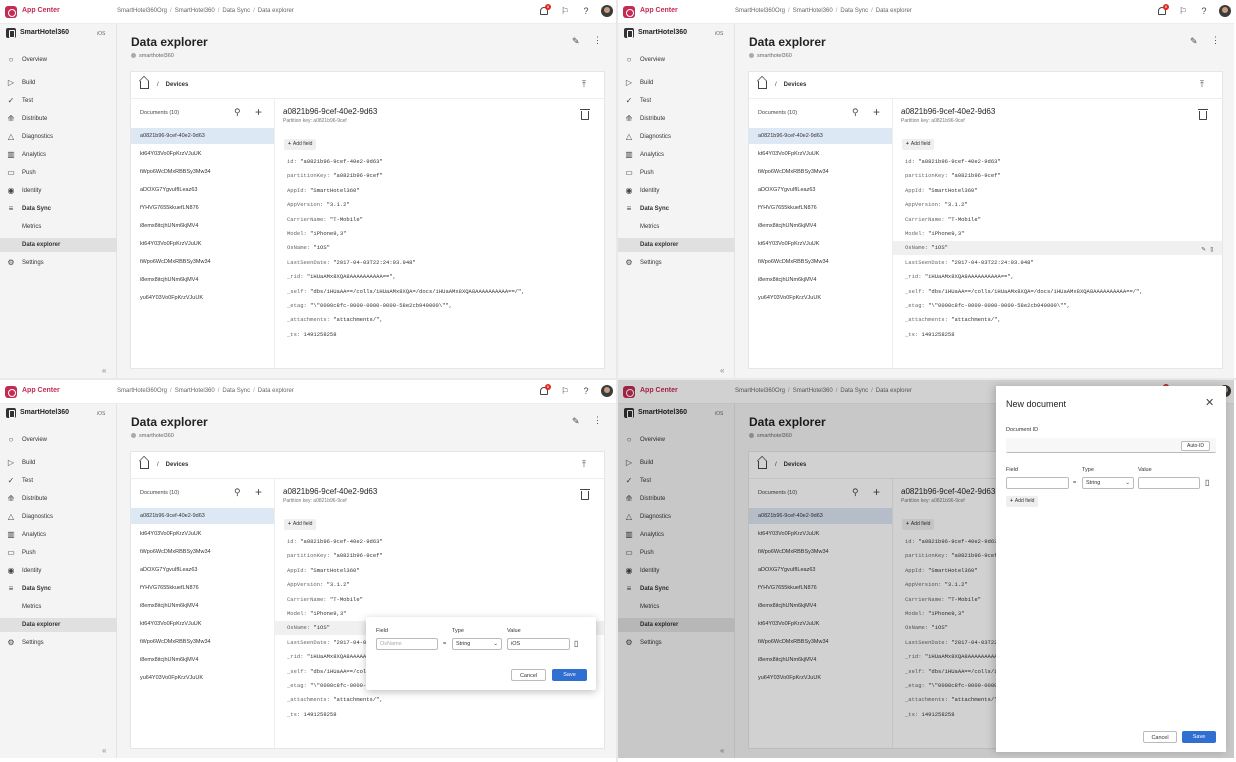 Image resolution: width=1236 pixels, height=762 pixels. What do you see at coordinates (11, 12) in the screenshot?
I see `app-center-logo-icon` at bounding box center [11, 12].